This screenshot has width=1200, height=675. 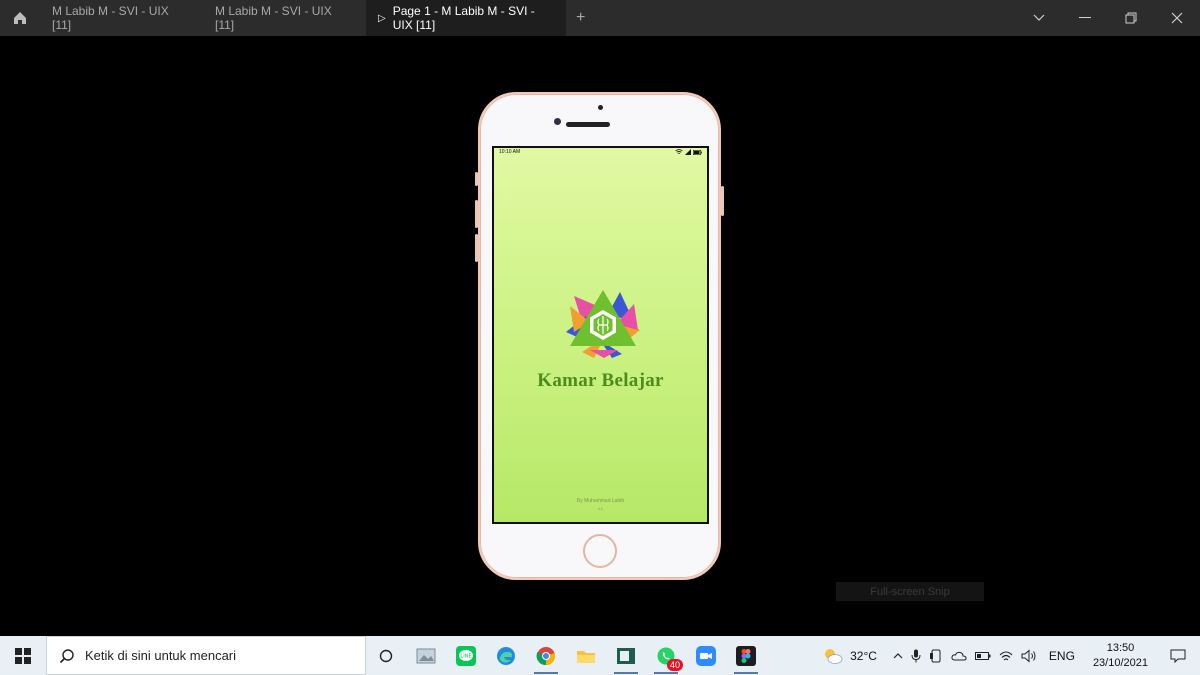 I want to click on task-view-button, so click(x=386, y=655).